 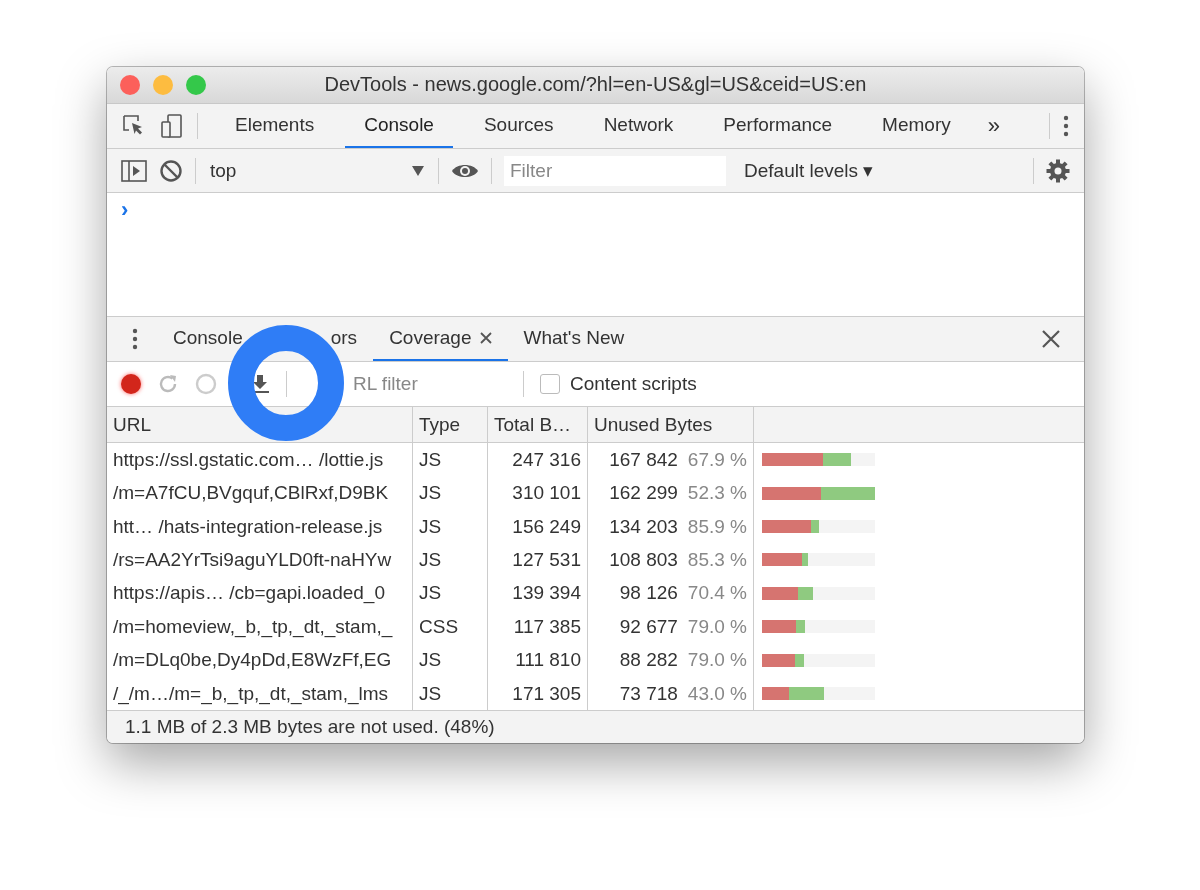 What do you see at coordinates (450, 627) in the screenshot?
I see `table-cell: CSS` at bounding box center [450, 627].